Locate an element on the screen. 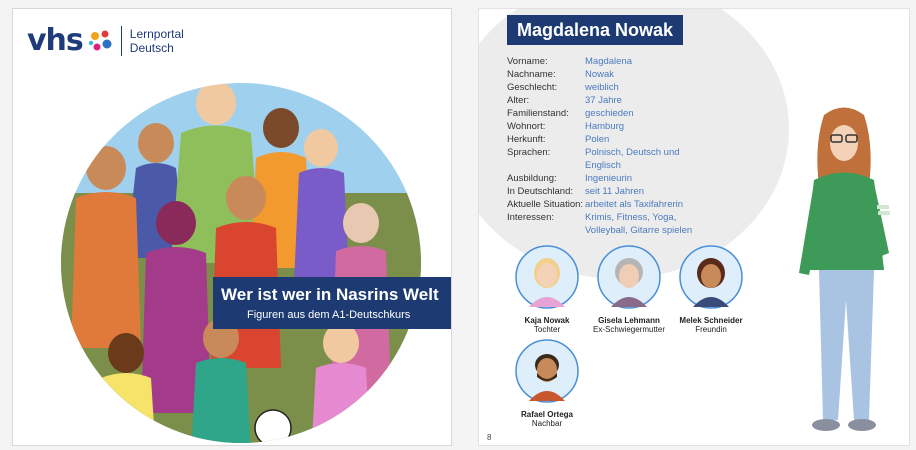 Image resolution: width=916 pixels, height=450 pixels. detail-label: Familienstand: is located at coordinates (538, 113).